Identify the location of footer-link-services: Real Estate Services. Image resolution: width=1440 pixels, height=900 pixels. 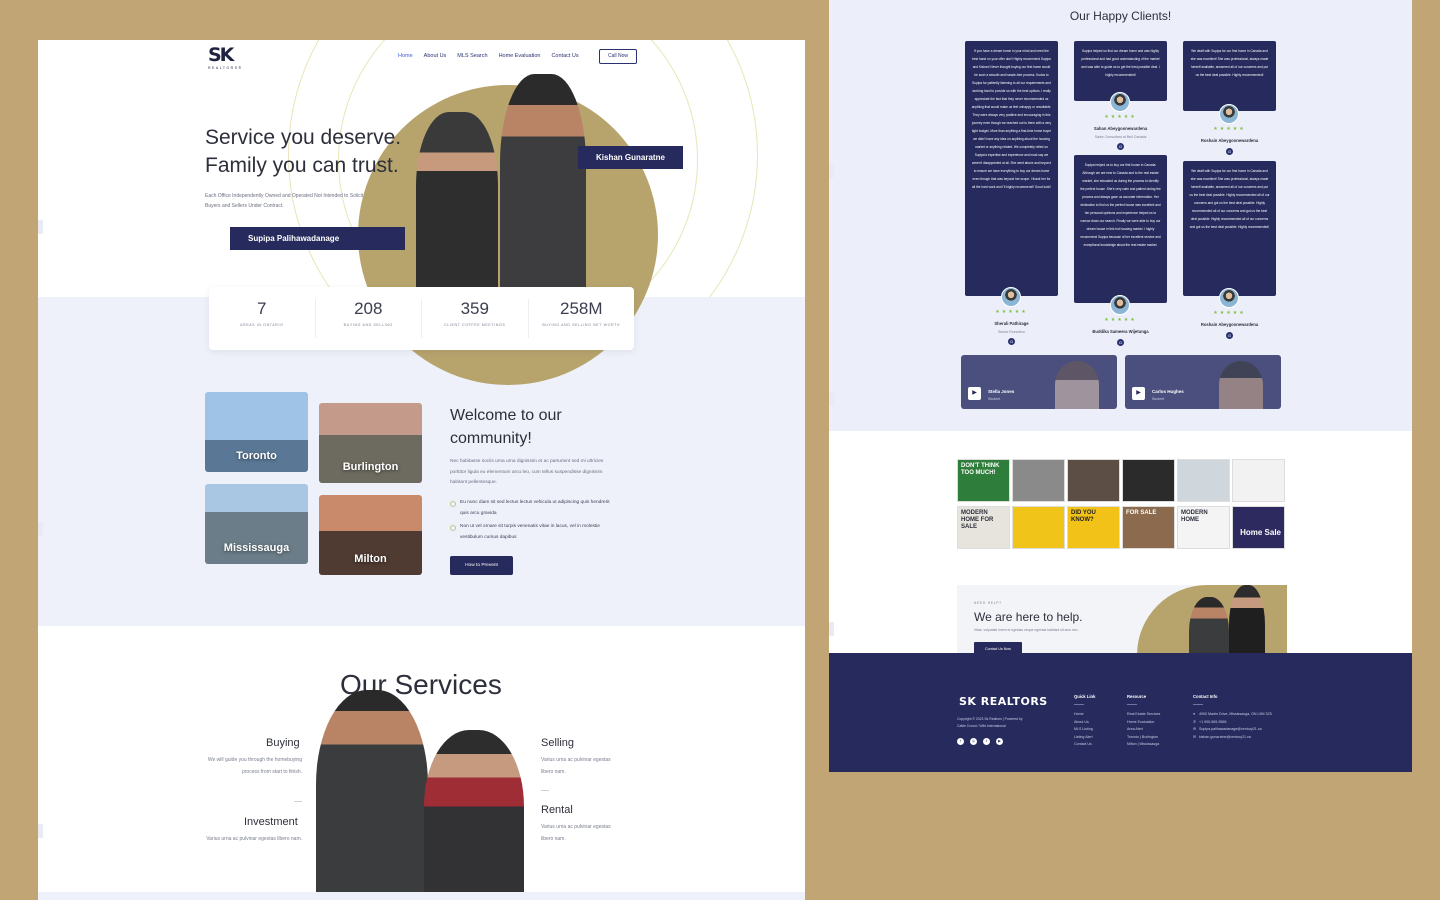
(1143, 715).